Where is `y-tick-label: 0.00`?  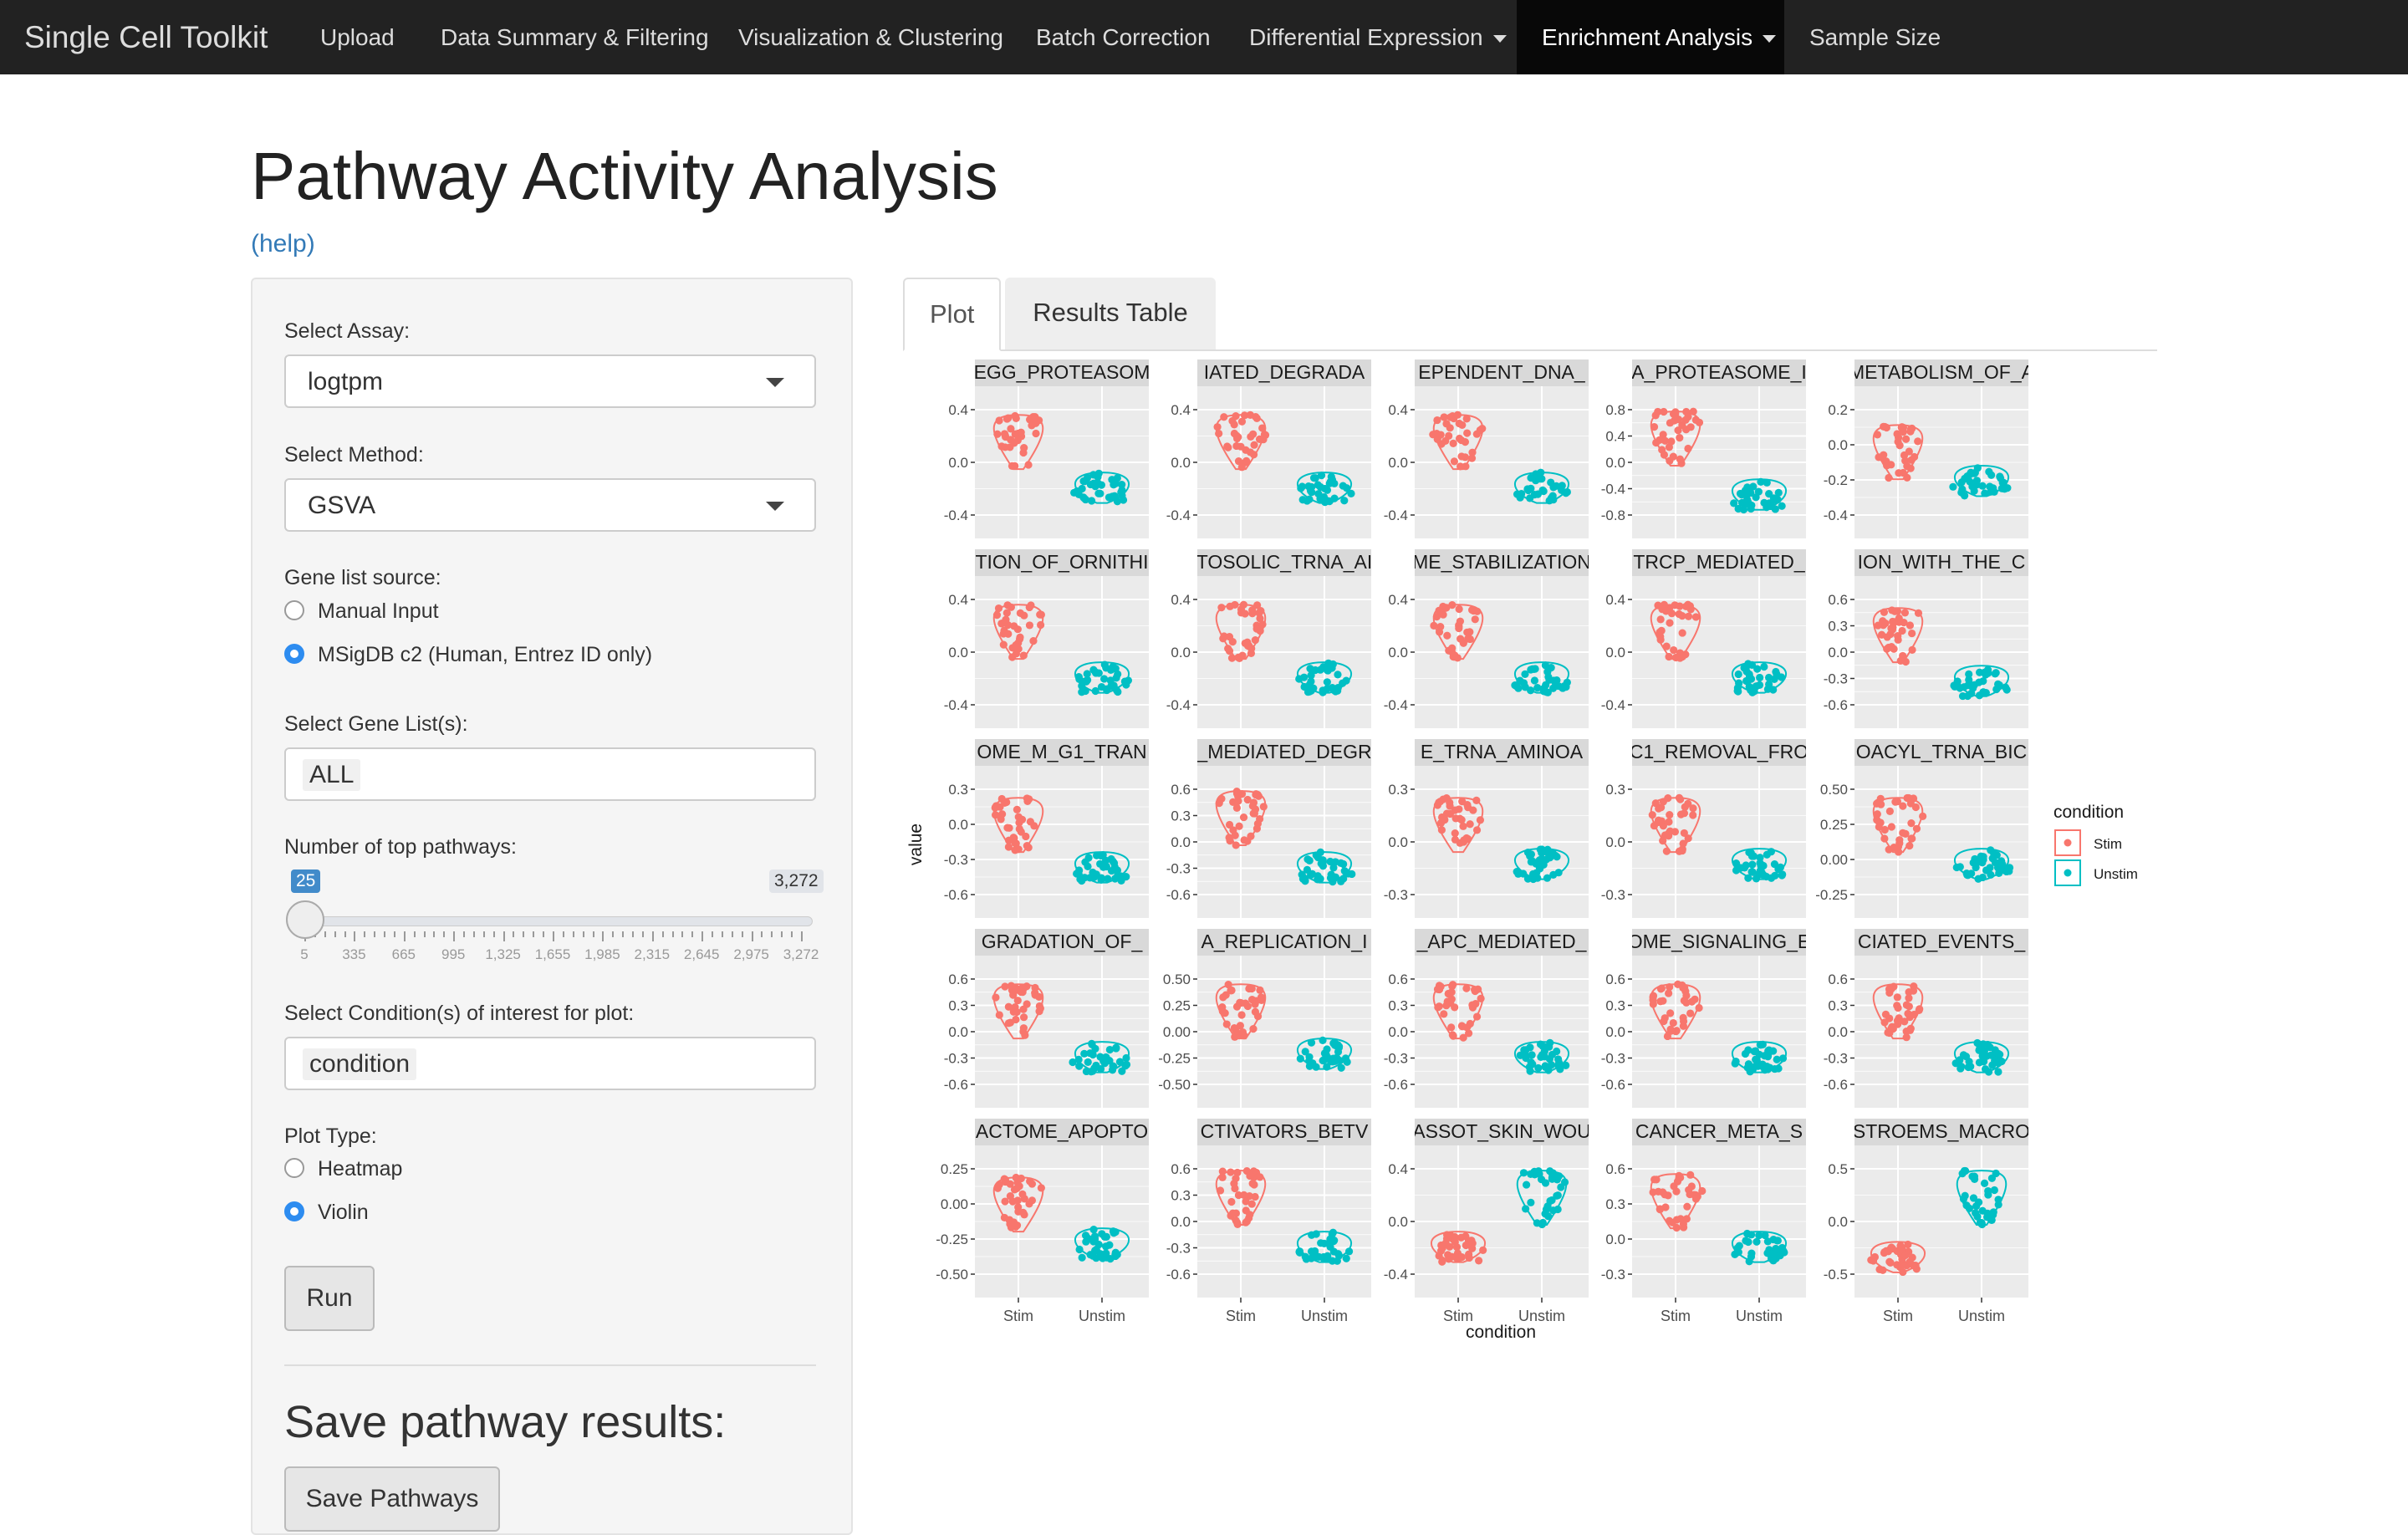 y-tick-label: 0.00 is located at coordinates (1834, 860).